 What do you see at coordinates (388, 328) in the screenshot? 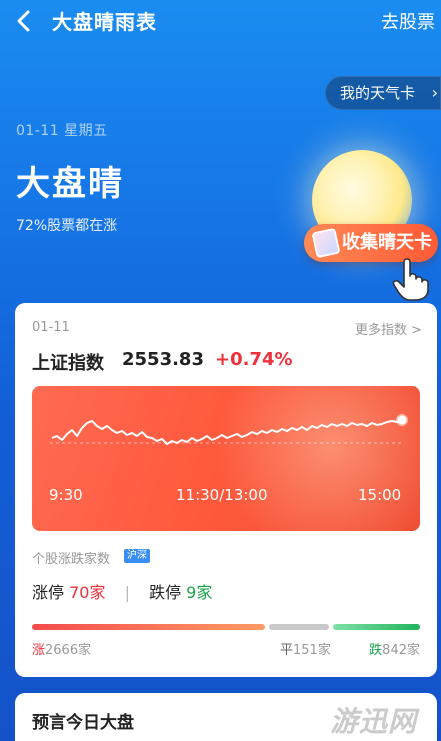
I see `more-index-link: 更多指数 >` at bounding box center [388, 328].